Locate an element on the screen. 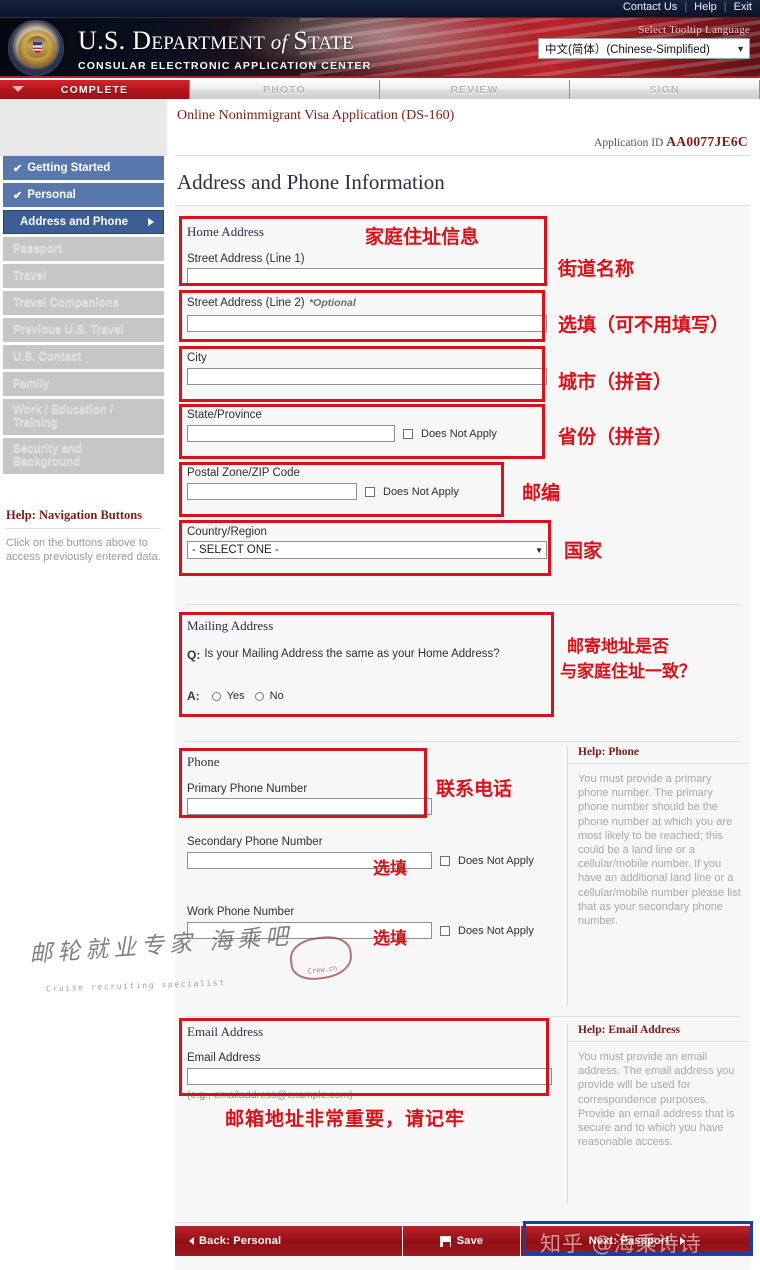  tab-sign-label: SIGN is located at coordinates (664, 89).